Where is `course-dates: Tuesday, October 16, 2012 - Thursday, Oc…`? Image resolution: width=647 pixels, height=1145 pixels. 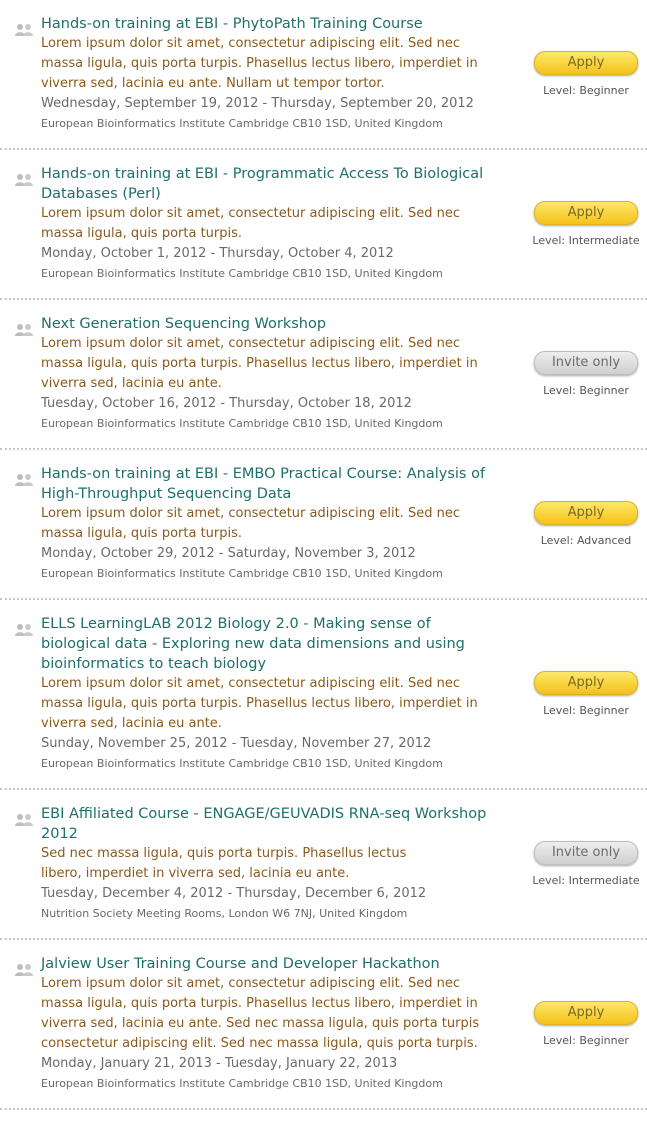 course-dates: Tuesday, October 16, 2012 - Thursday, Oc… is located at coordinates (226, 403).